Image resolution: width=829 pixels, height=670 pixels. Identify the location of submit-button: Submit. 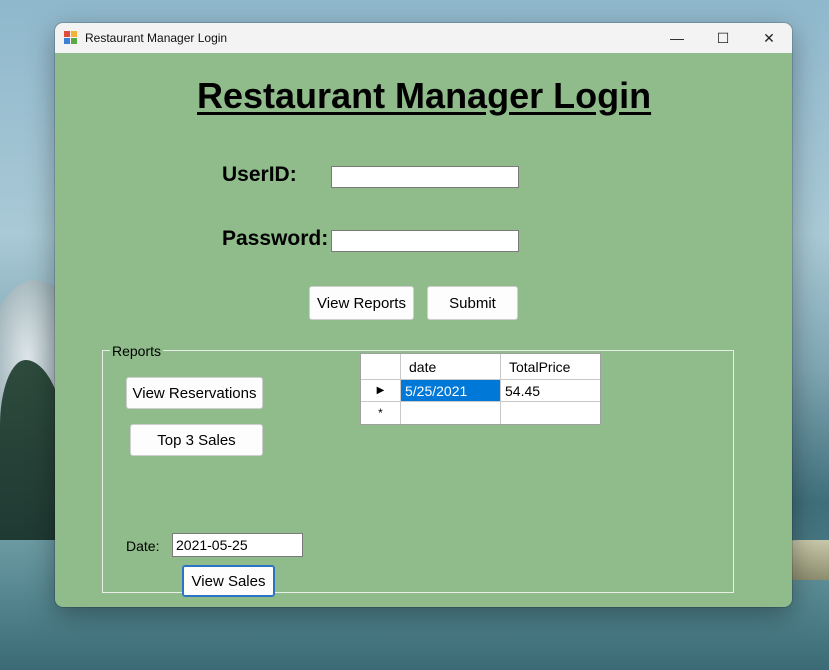
(472, 303).